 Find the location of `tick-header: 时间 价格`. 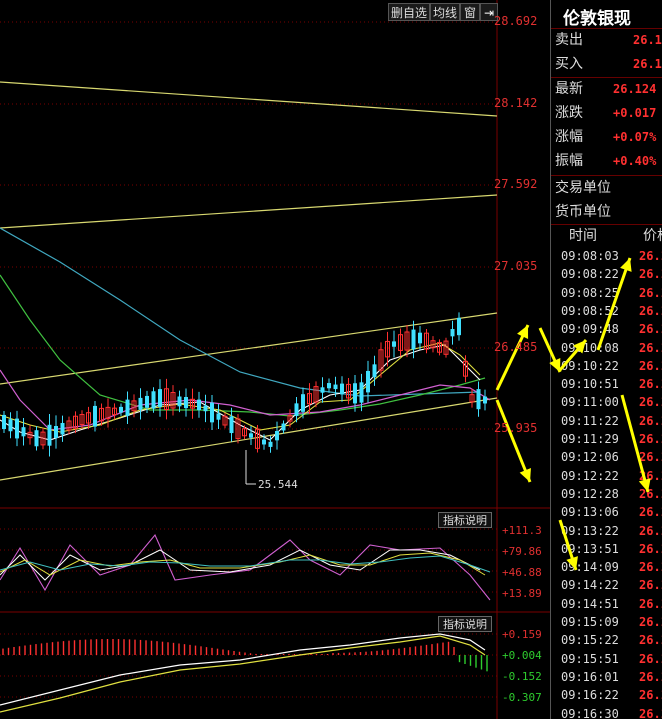

tick-header: 时间 价格 is located at coordinates (606, 236).